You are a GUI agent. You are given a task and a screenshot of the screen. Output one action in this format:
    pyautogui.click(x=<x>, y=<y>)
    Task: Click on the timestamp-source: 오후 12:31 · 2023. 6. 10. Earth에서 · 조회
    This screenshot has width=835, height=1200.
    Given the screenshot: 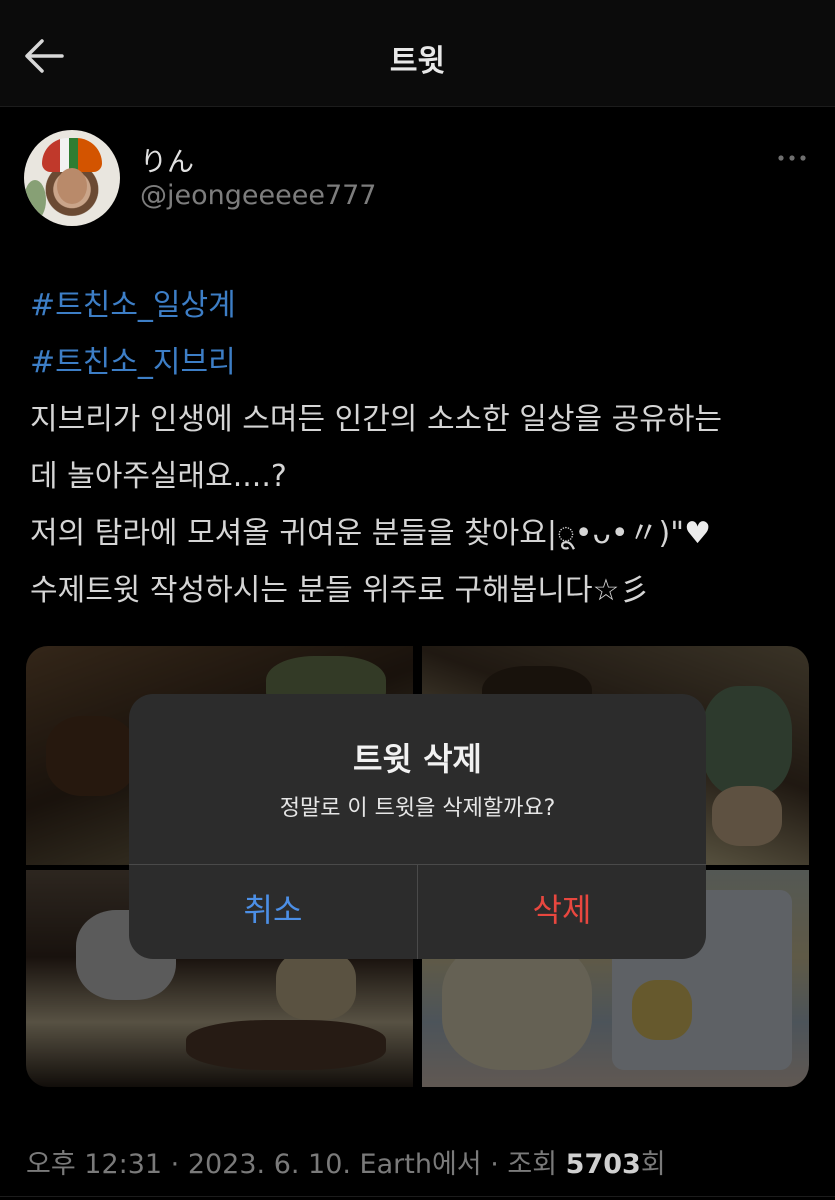 What is the action you would take?
    pyautogui.click(x=296, y=1164)
    